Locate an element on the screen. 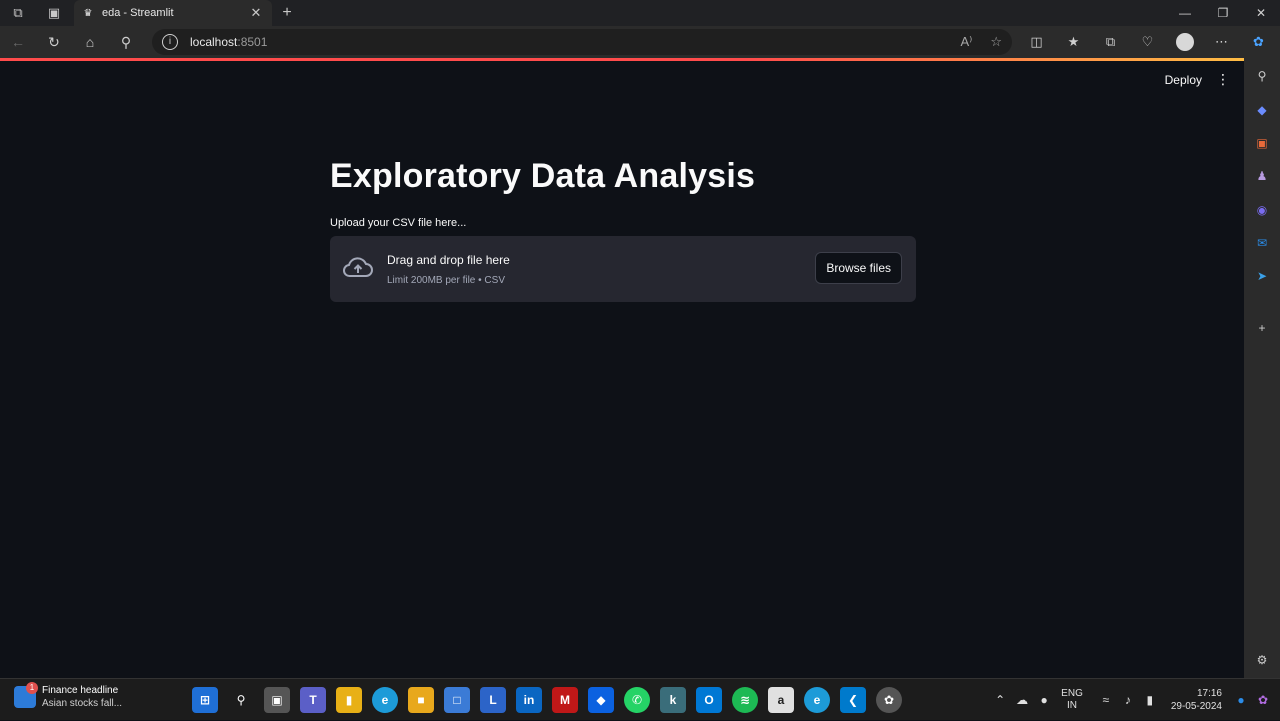  sidebar-settings-icon: ⚙ is located at coordinates (1262, 660).